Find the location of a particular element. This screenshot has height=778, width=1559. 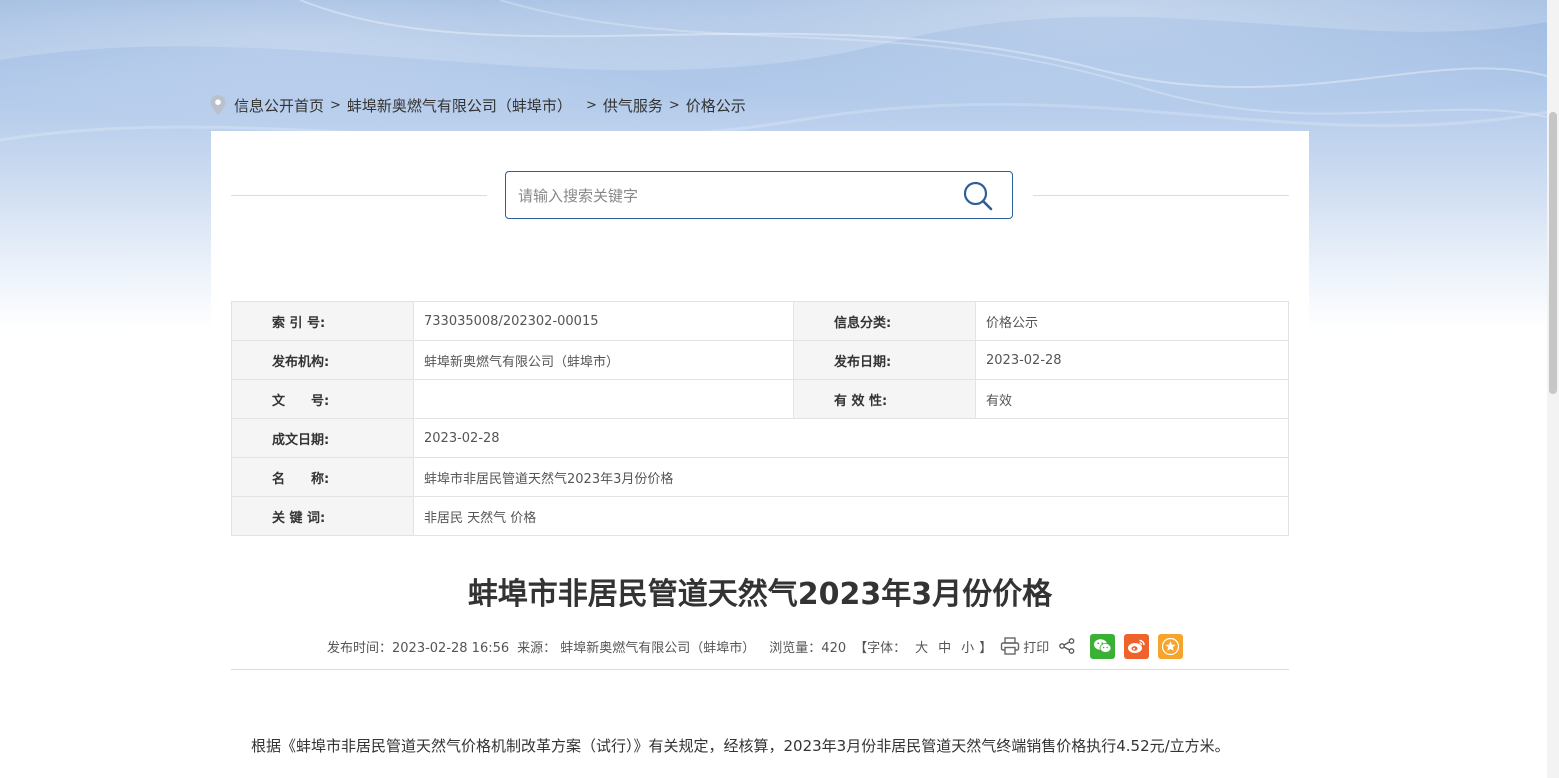

table-row: 名 称: 蚌埠市非居民管道天然气2023年3月份价格 is located at coordinates (760, 477).